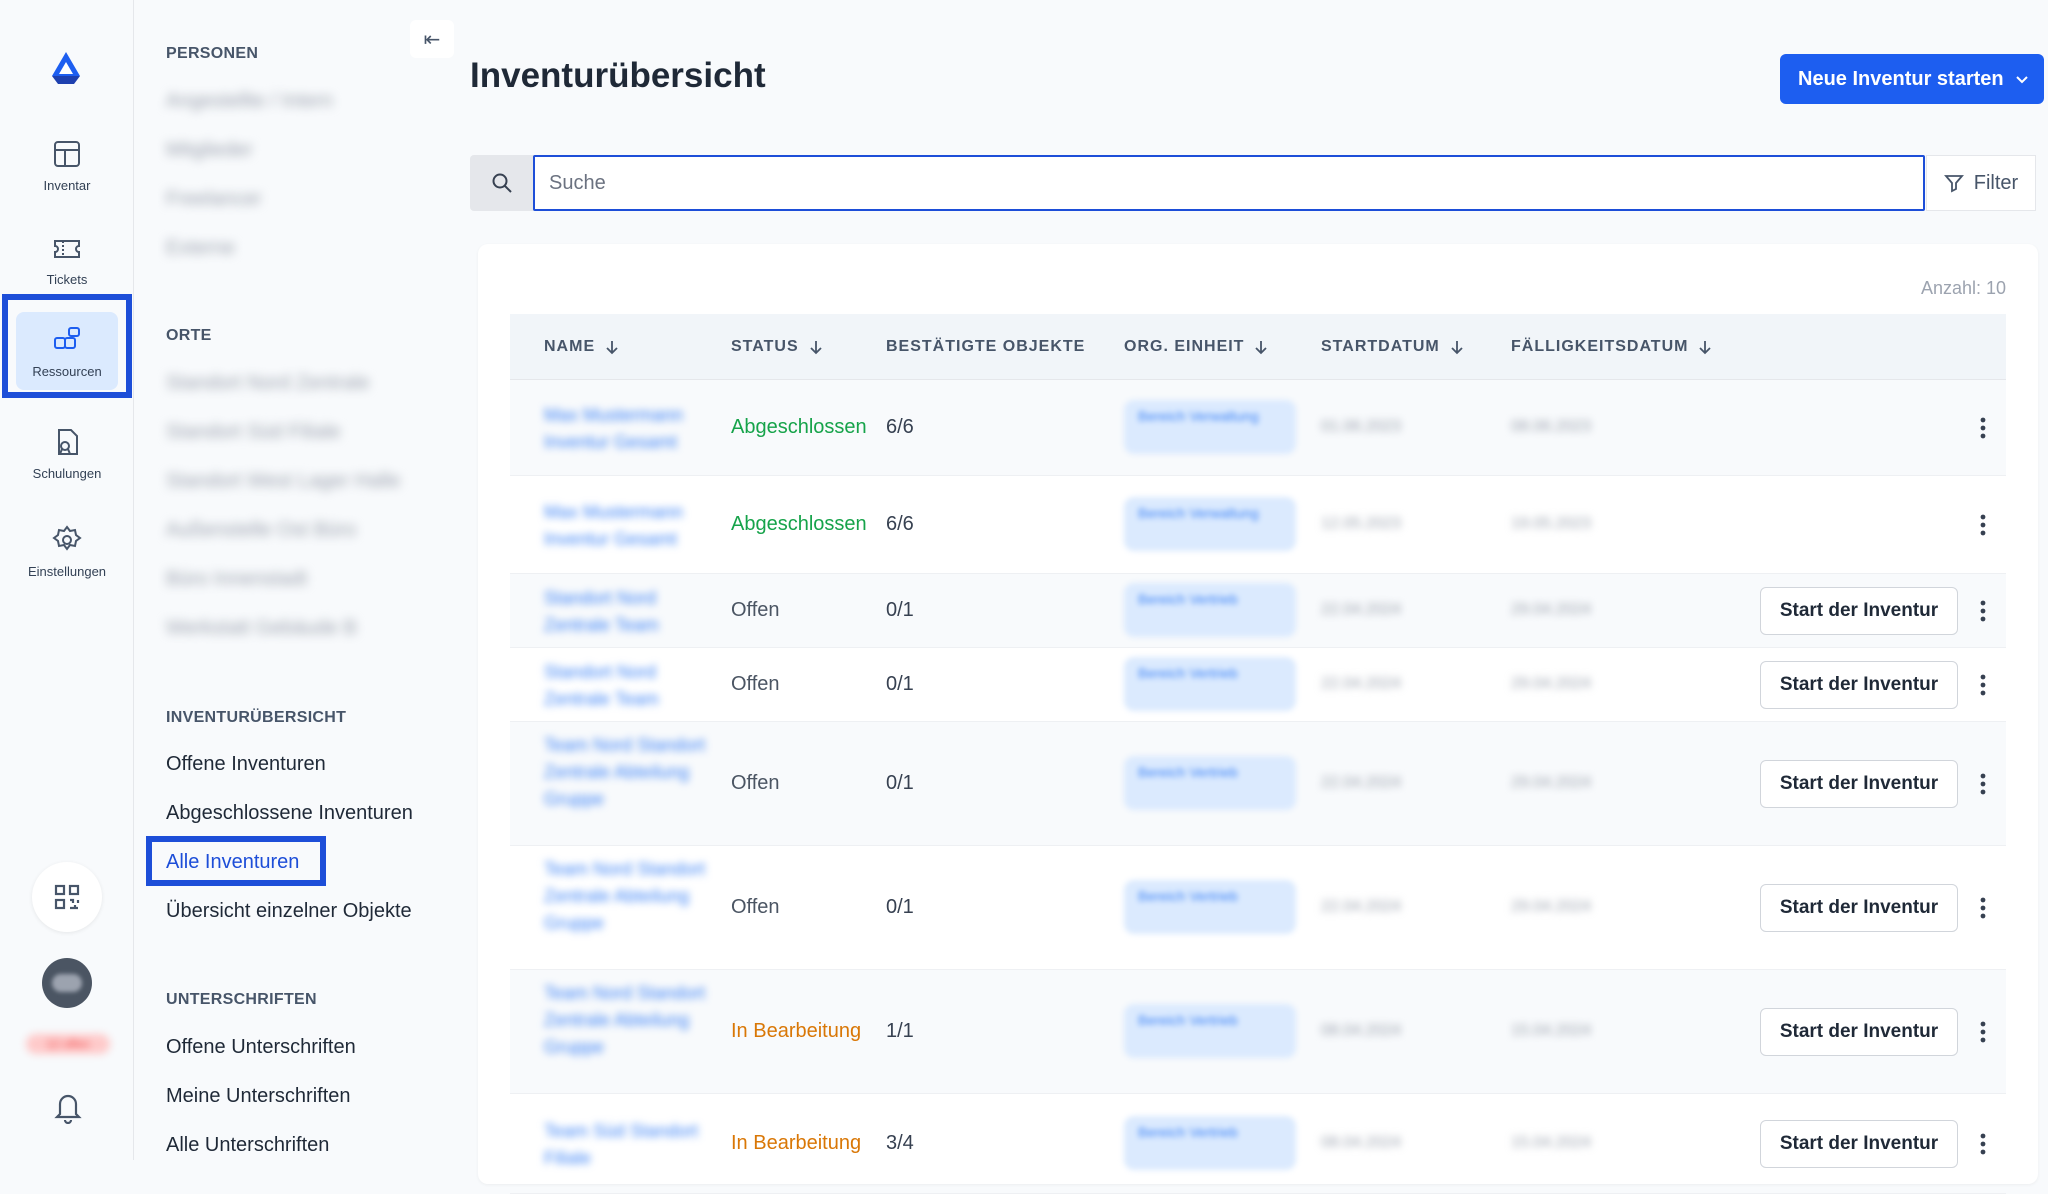 This screenshot has height=1194, width=2048. I want to click on filter-button: Filter, so click(1981, 183).